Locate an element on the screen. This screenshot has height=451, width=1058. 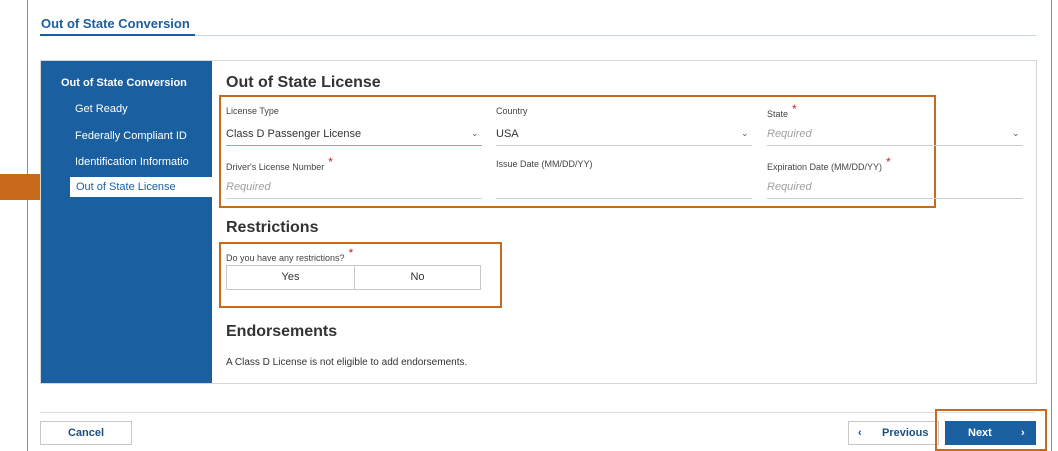
country-underline is located at coordinates (624, 145).